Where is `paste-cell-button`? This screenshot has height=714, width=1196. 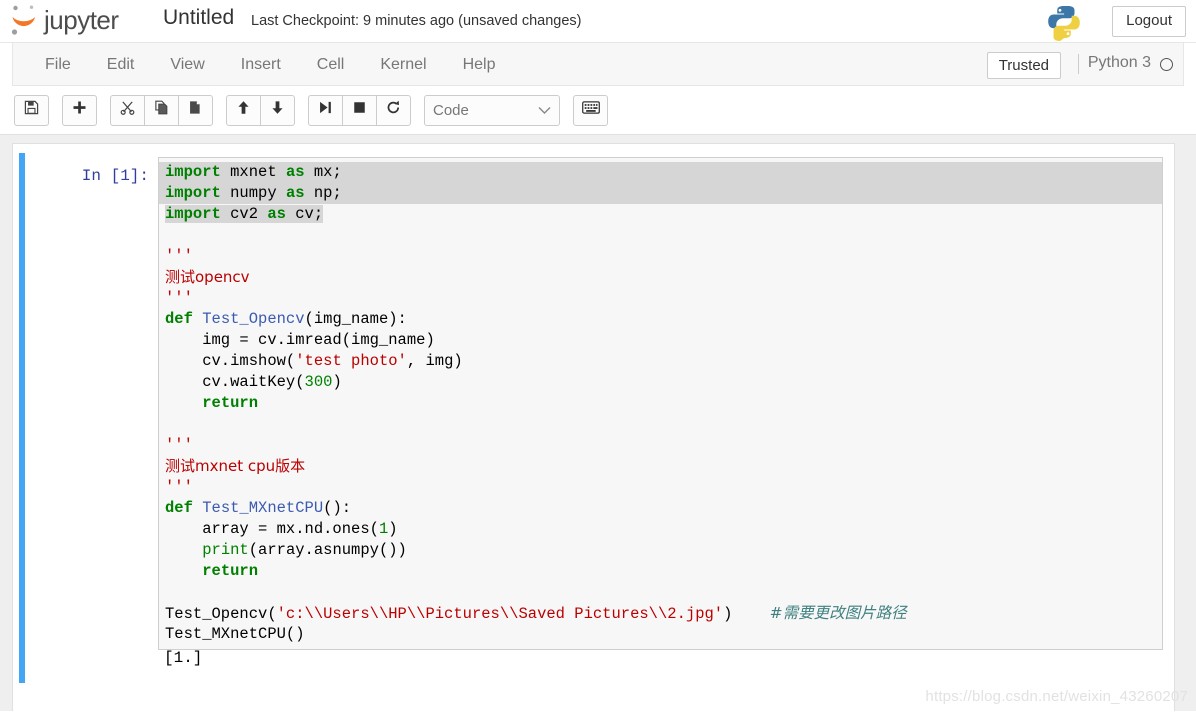
paste-cell-button is located at coordinates (195, 110).